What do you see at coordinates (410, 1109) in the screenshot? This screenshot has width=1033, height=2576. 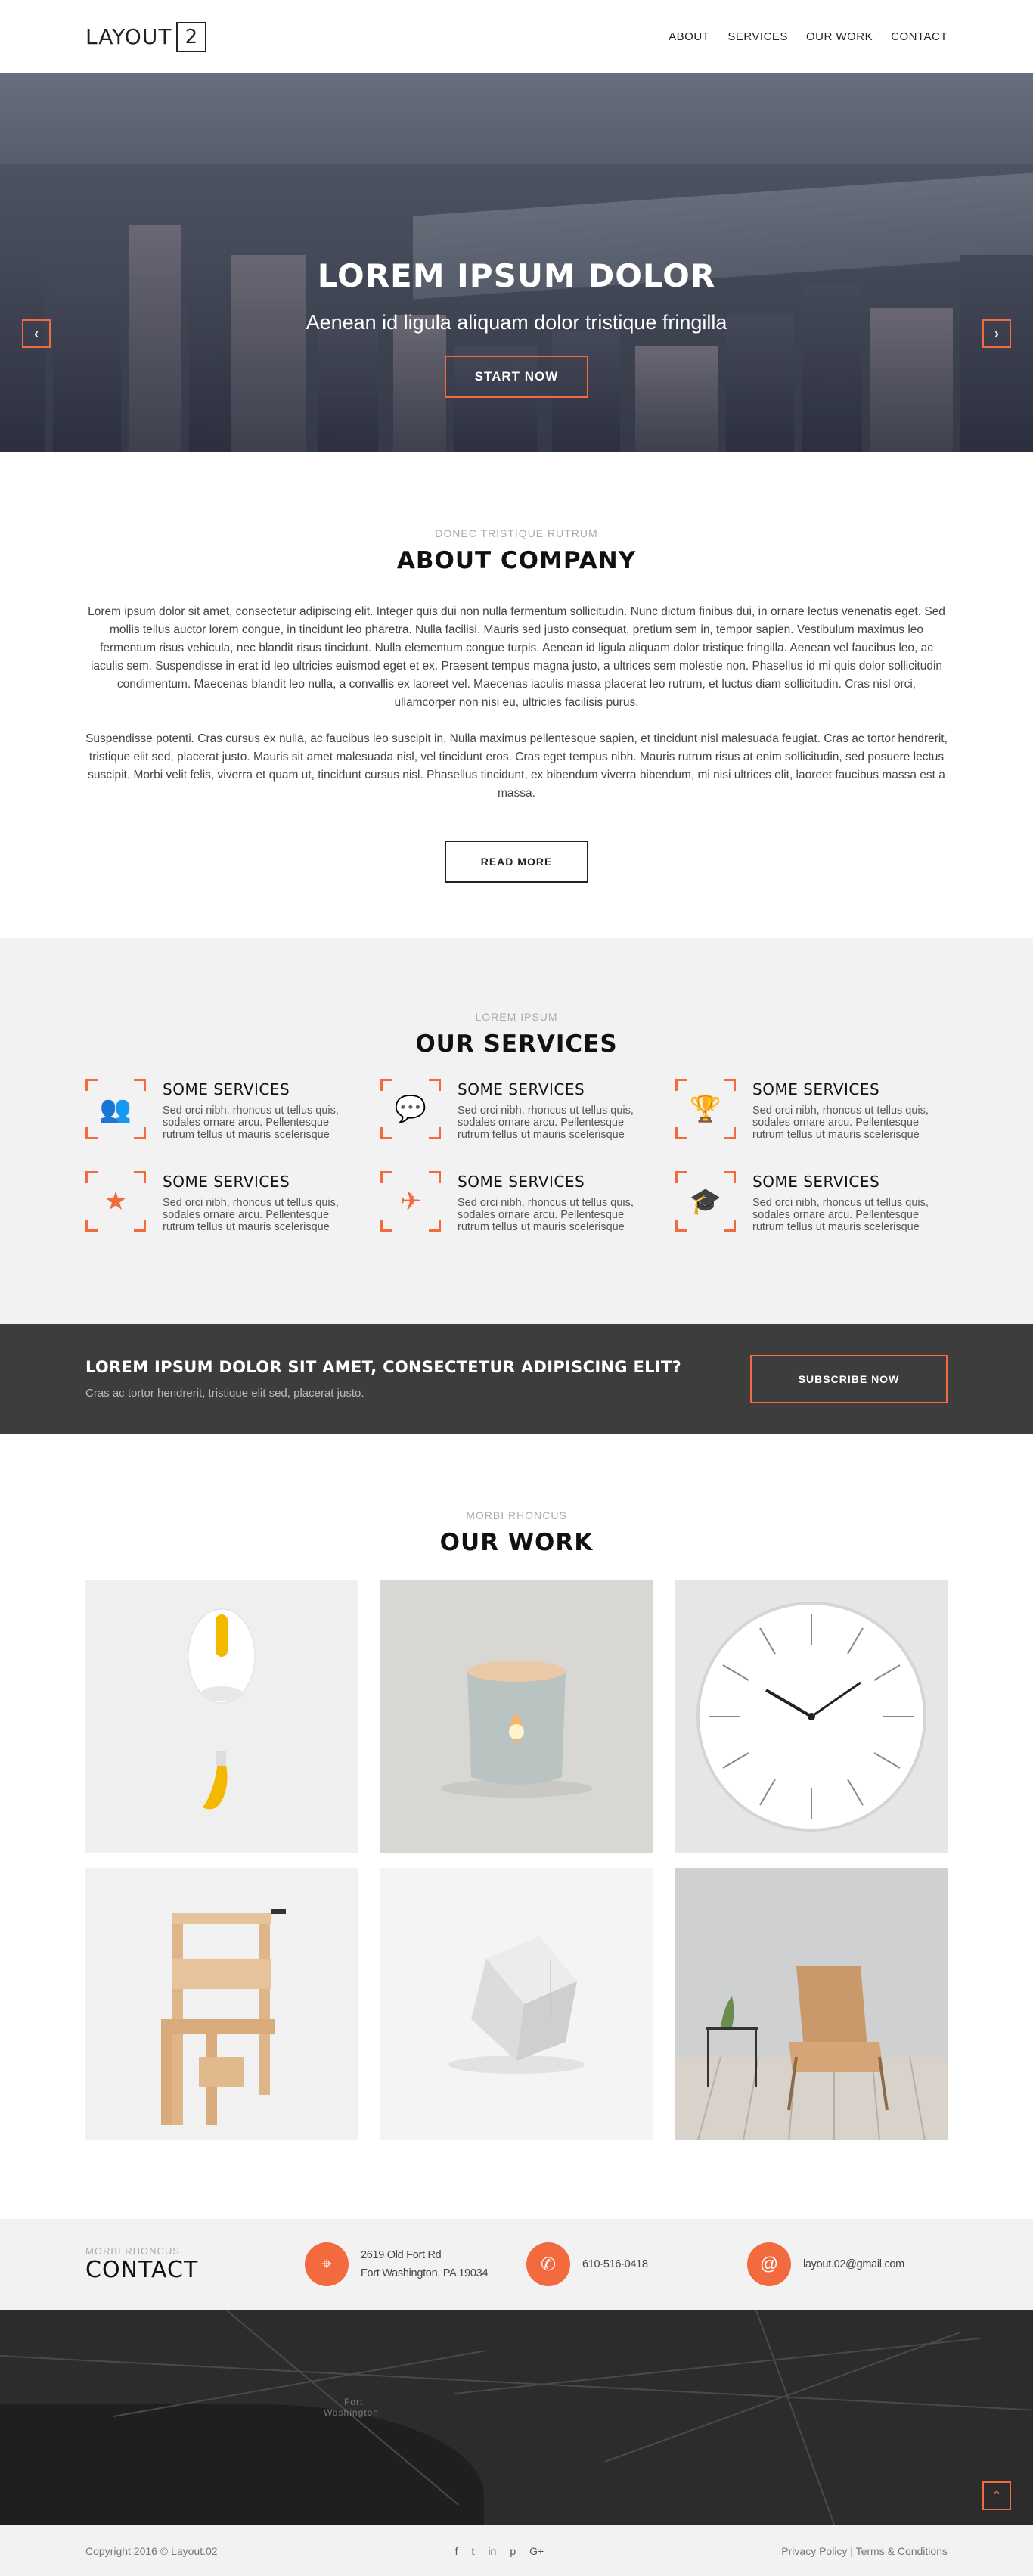 I see `chat-icon: 💬` at bounding box center [410, 1109].